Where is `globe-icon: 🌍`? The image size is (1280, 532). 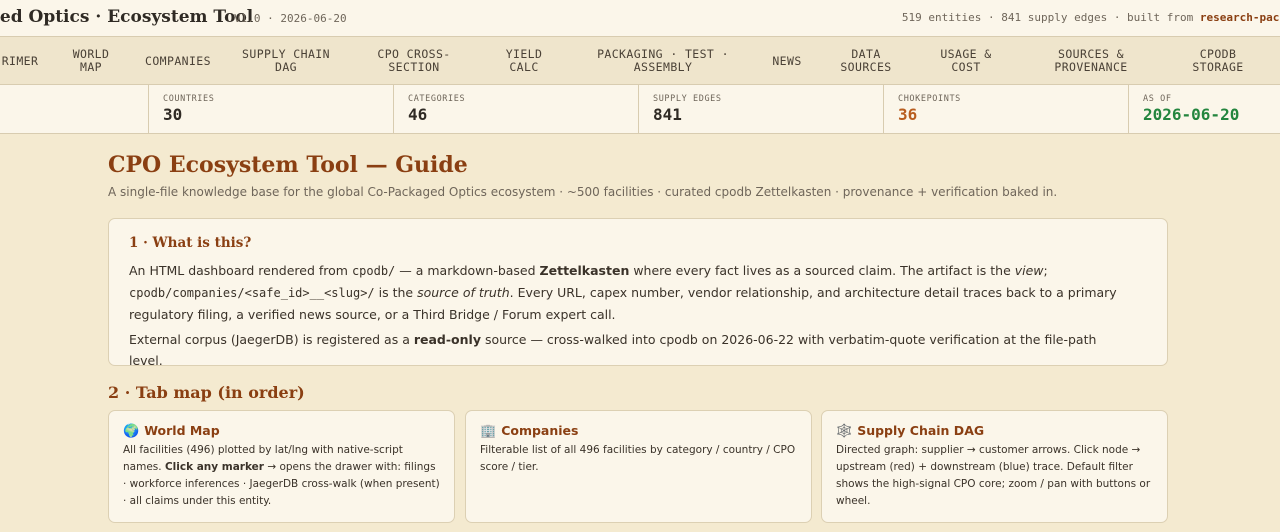 globe-icon: 🌍 is located at coordinates (131, 431).